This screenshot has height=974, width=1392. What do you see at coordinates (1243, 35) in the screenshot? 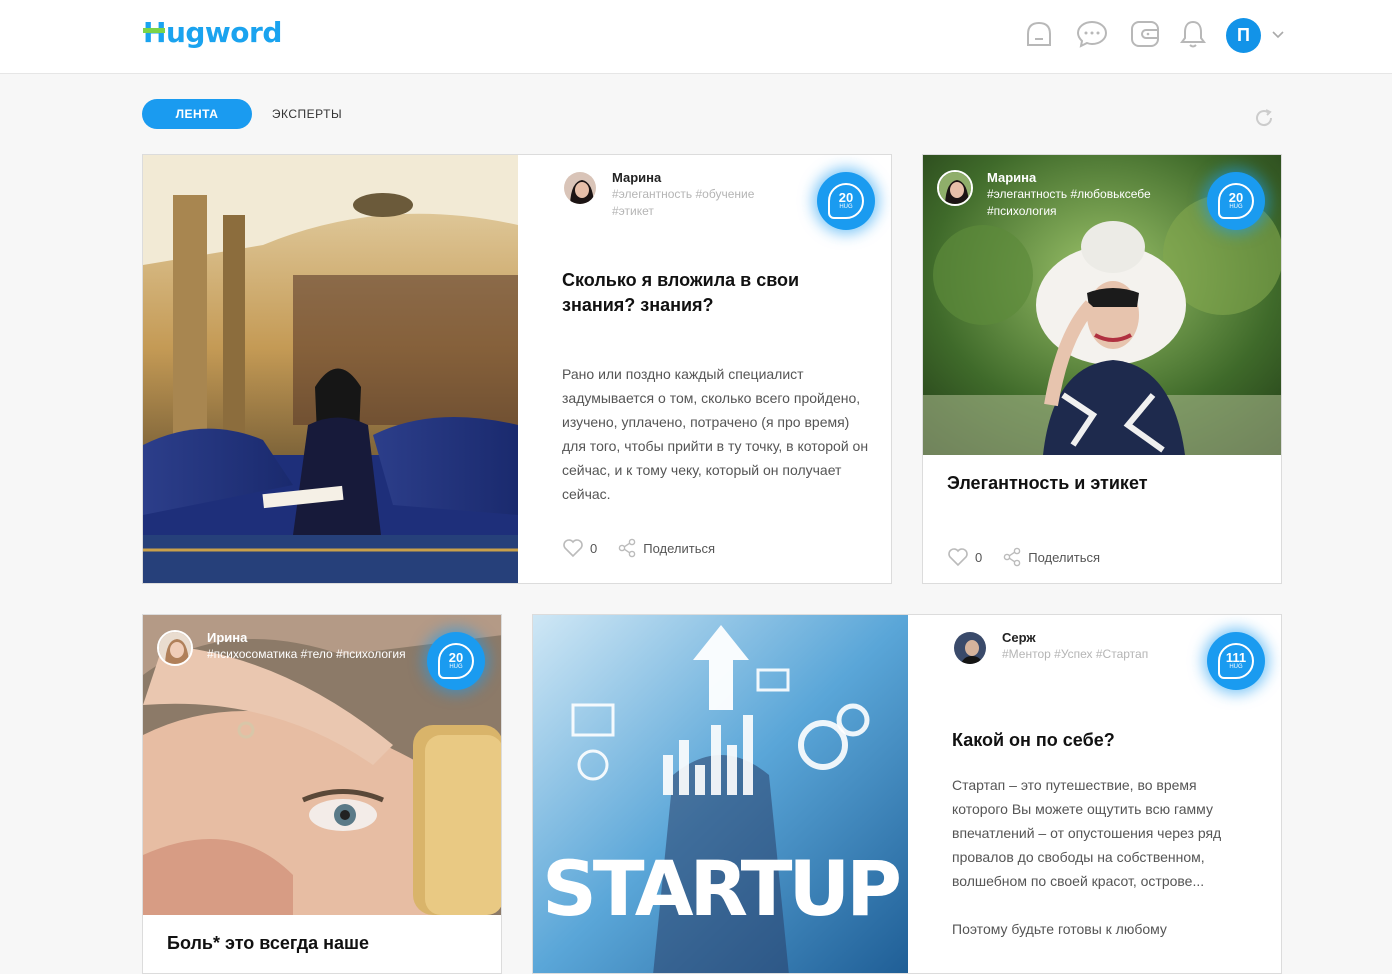
I see `user-avatar: П` at bounding box center [1243, 35].